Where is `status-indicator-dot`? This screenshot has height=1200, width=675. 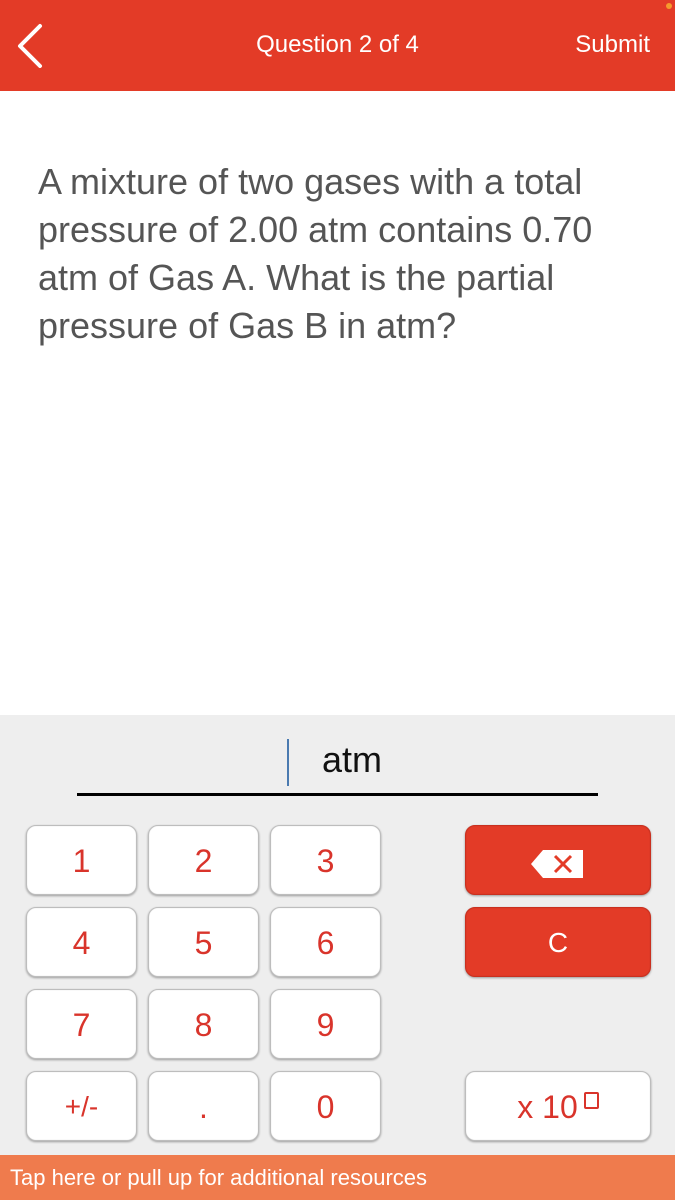 status-indicator-dot is located at coordinates (669, 6).